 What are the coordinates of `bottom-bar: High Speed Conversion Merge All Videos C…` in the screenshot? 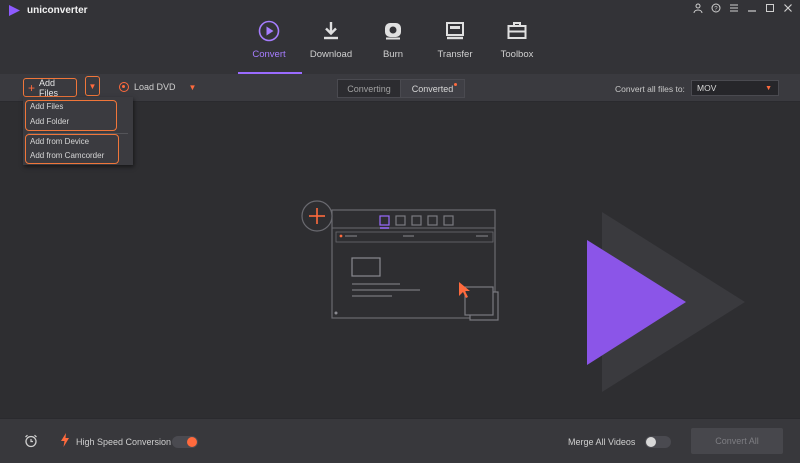 It's located at (400, 440).